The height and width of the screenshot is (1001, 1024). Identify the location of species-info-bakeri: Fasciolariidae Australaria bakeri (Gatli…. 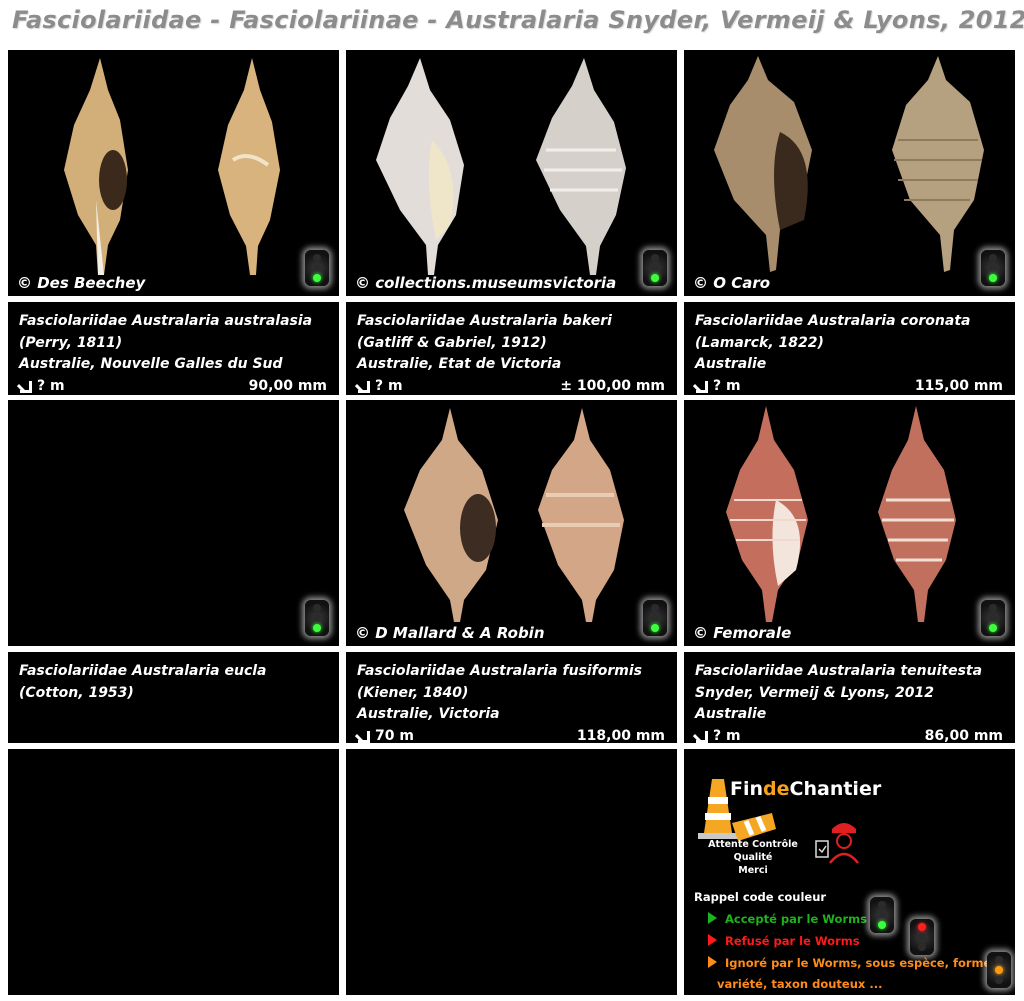
(511, 348).